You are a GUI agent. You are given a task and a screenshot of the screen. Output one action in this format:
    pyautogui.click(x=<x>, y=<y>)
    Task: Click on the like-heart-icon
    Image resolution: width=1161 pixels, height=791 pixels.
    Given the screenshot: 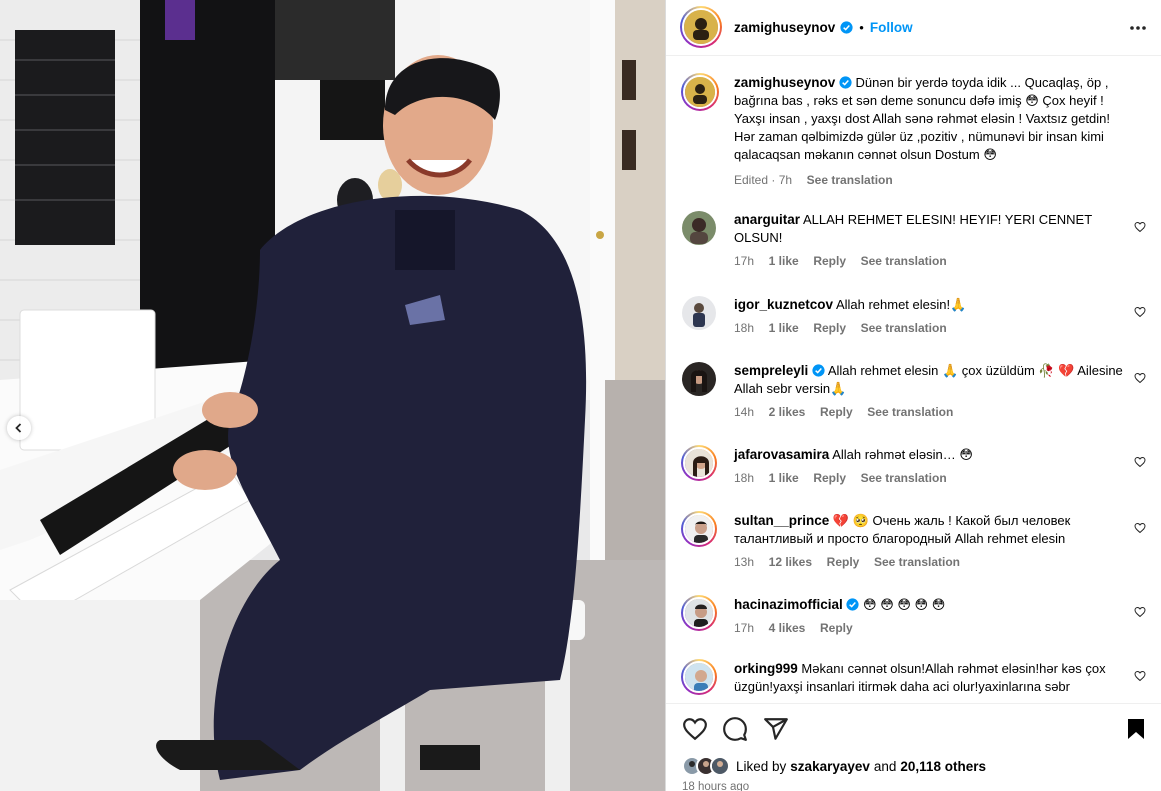 What is the action you would take?
    pyautogui.click(x=695, y=729)
    